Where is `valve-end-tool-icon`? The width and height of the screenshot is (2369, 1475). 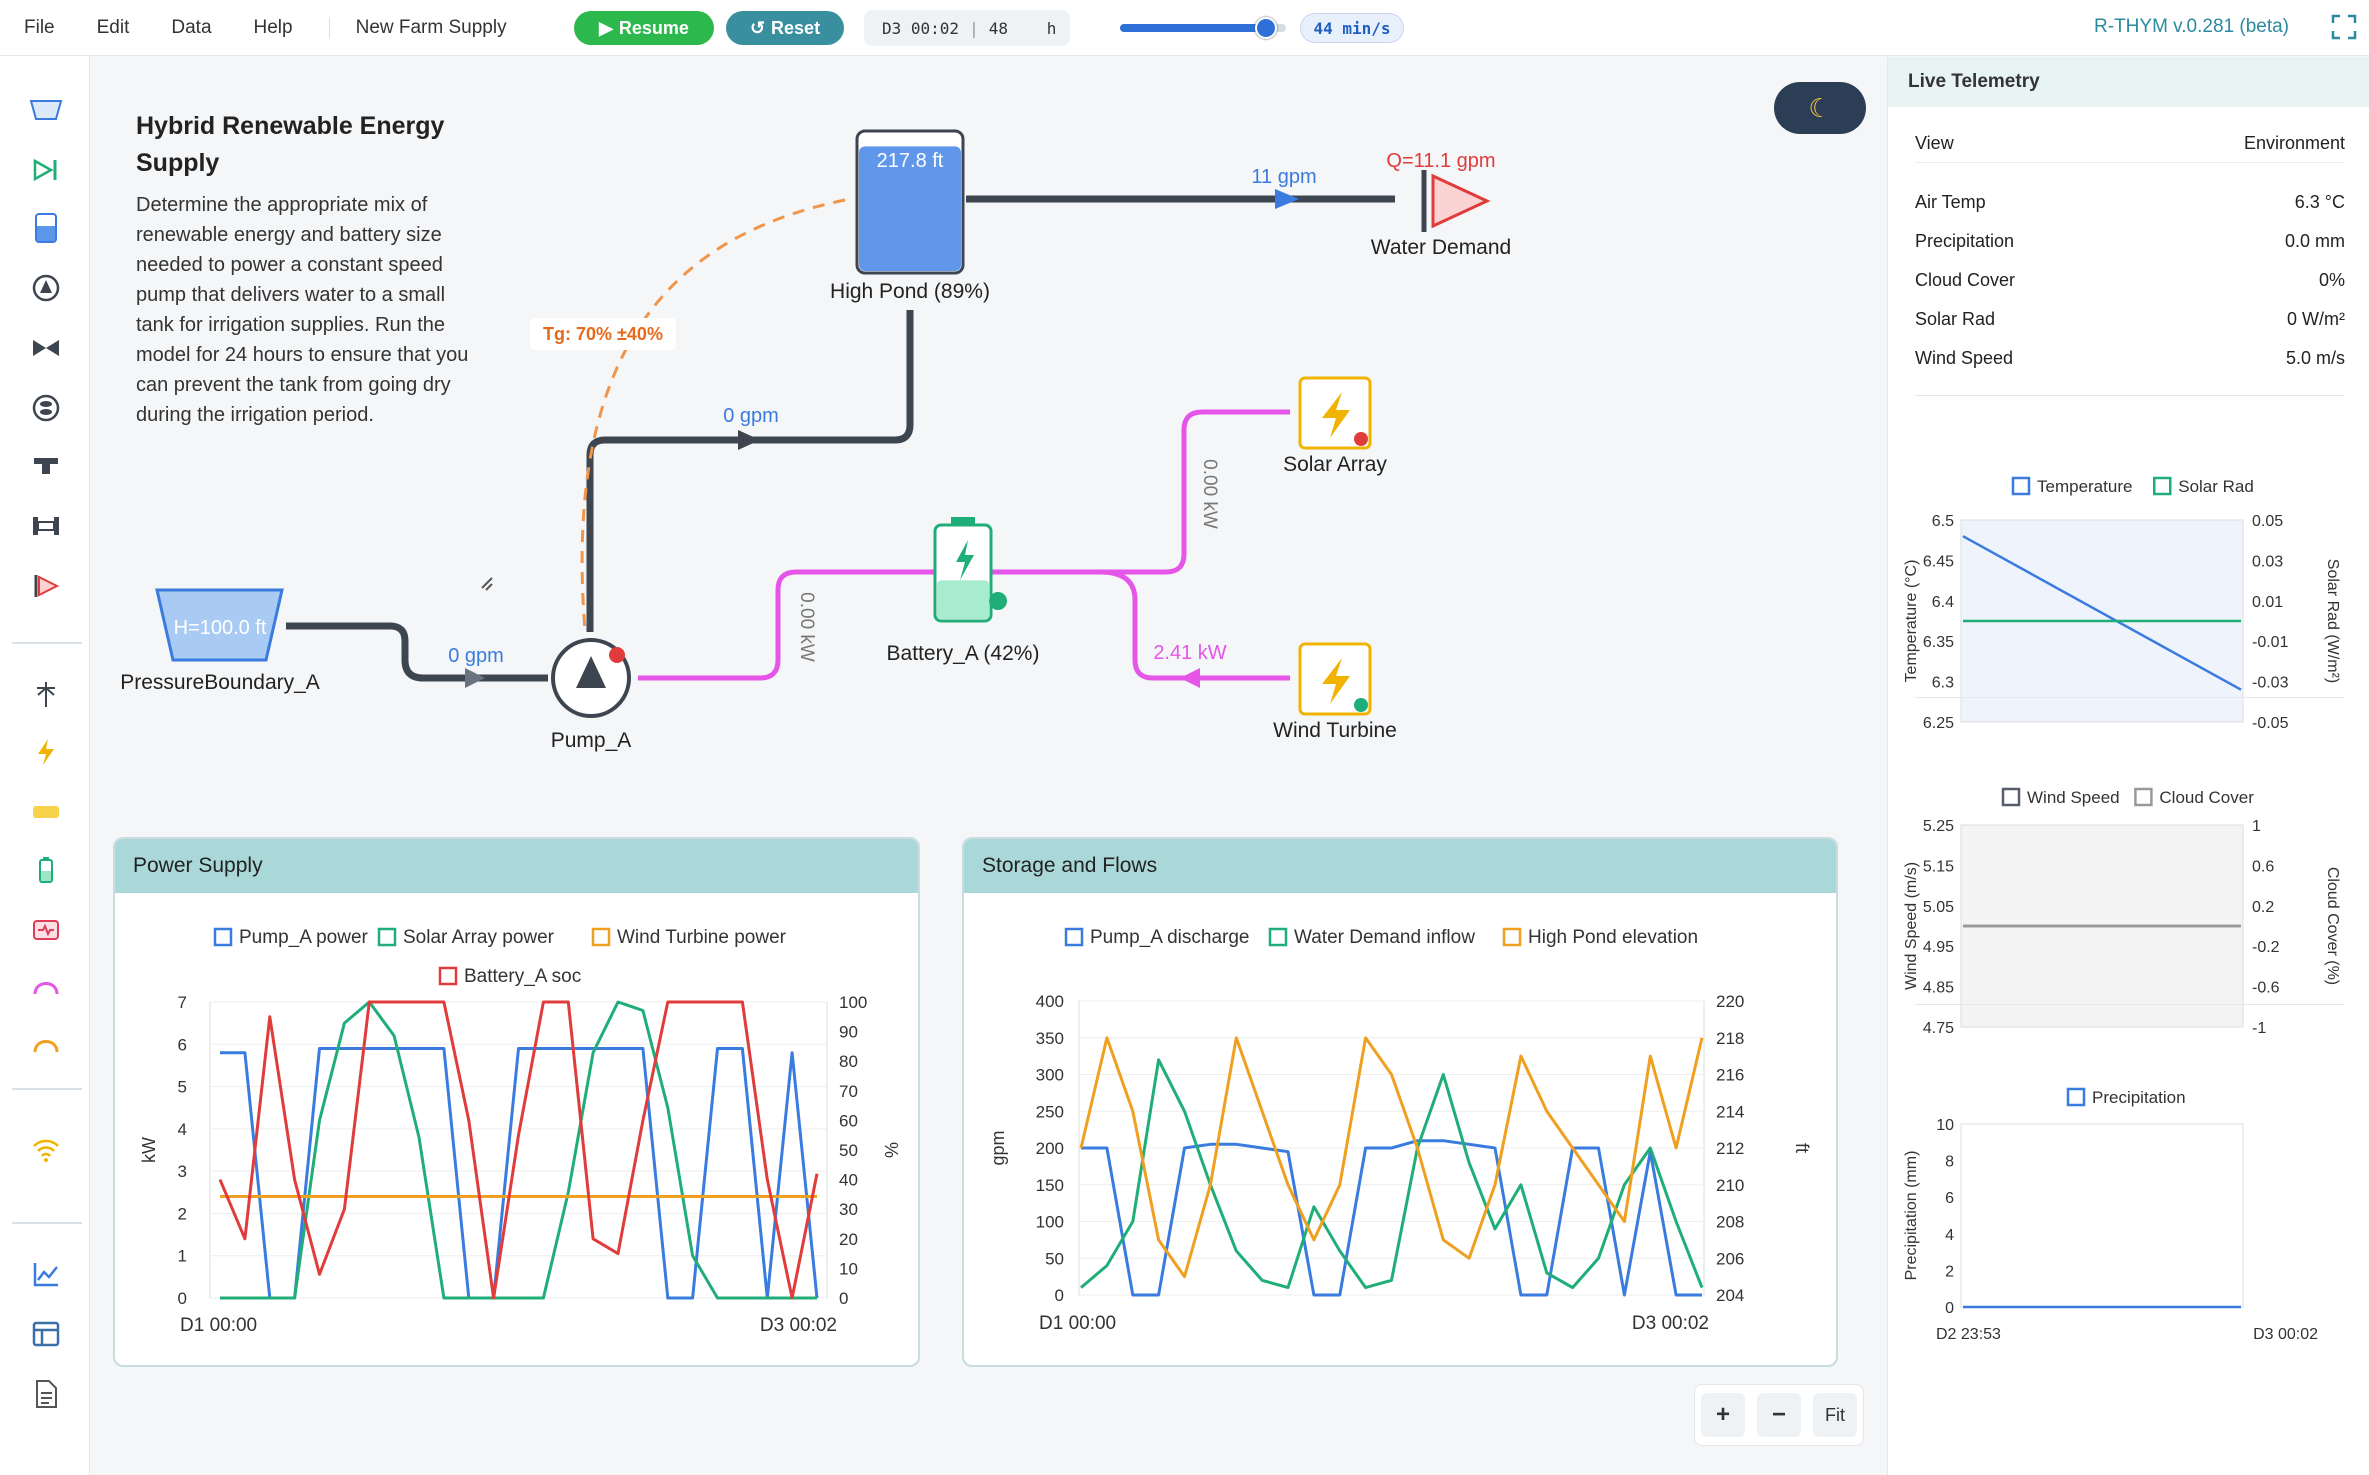 valve-end-tool-icon is located at coordinates (46, 170).